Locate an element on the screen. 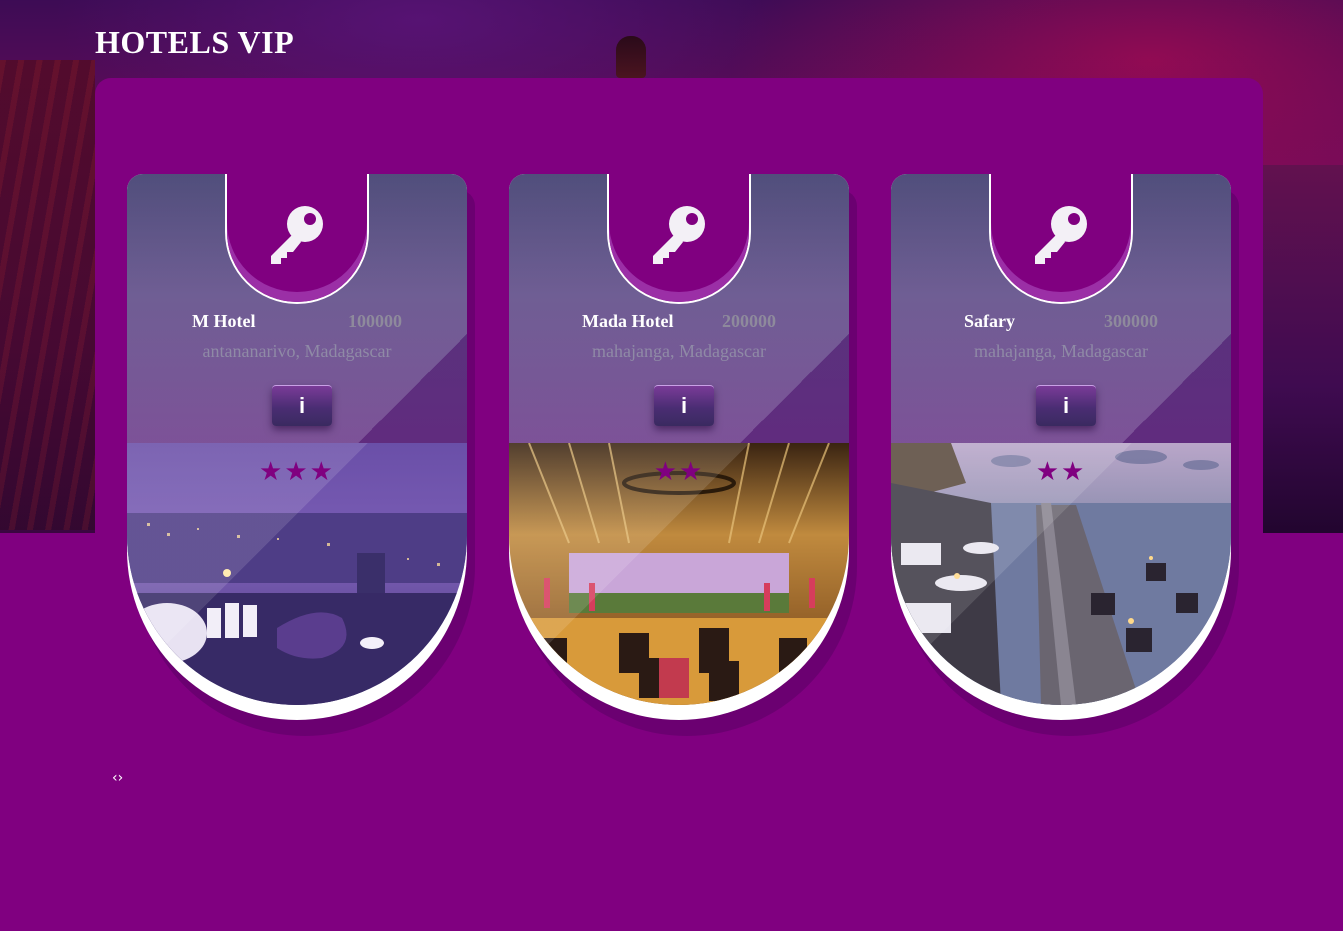  star-rating: ★★★ is located at coordinates (297, 472).